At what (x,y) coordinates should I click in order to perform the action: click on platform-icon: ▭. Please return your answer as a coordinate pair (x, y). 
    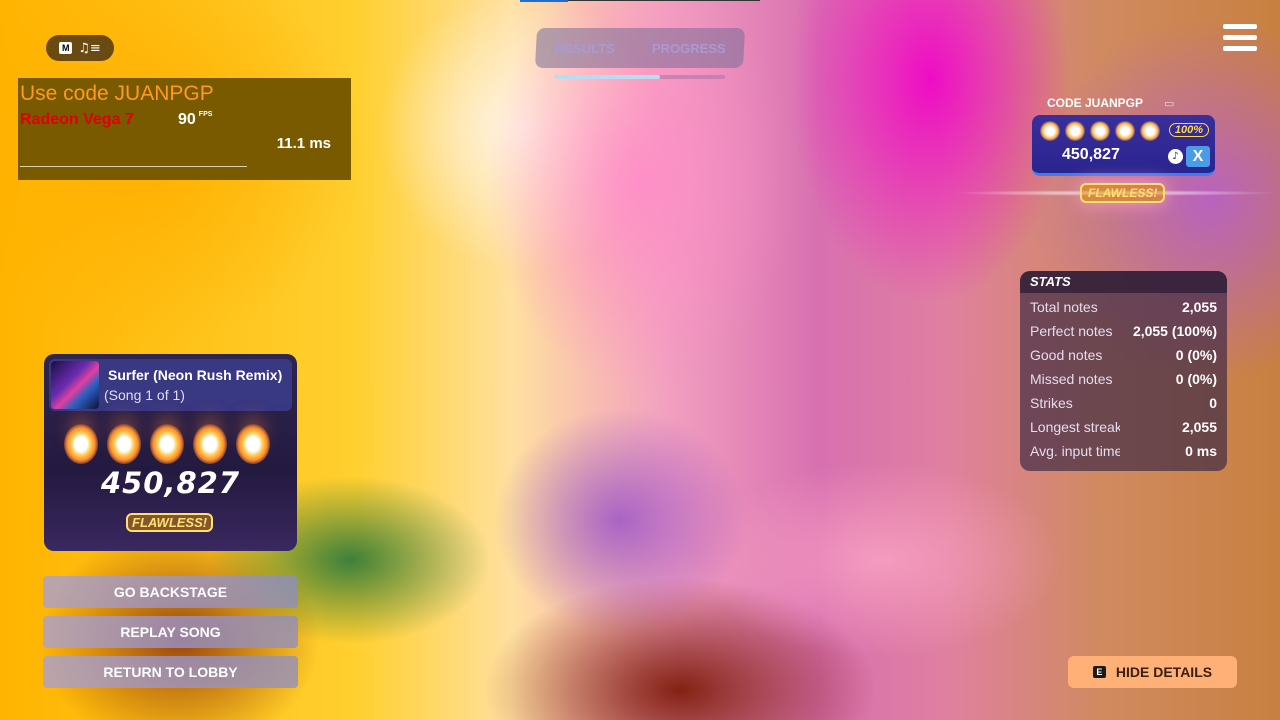
    Looking at the image, I should click on (1169, 103).